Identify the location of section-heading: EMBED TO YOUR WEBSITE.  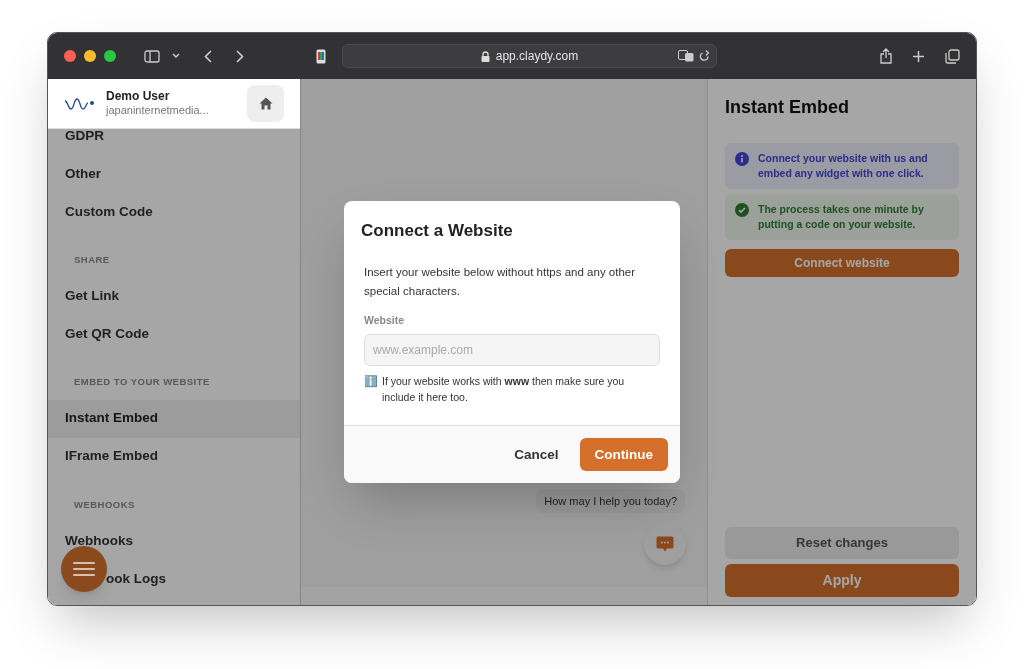
(142, 382).